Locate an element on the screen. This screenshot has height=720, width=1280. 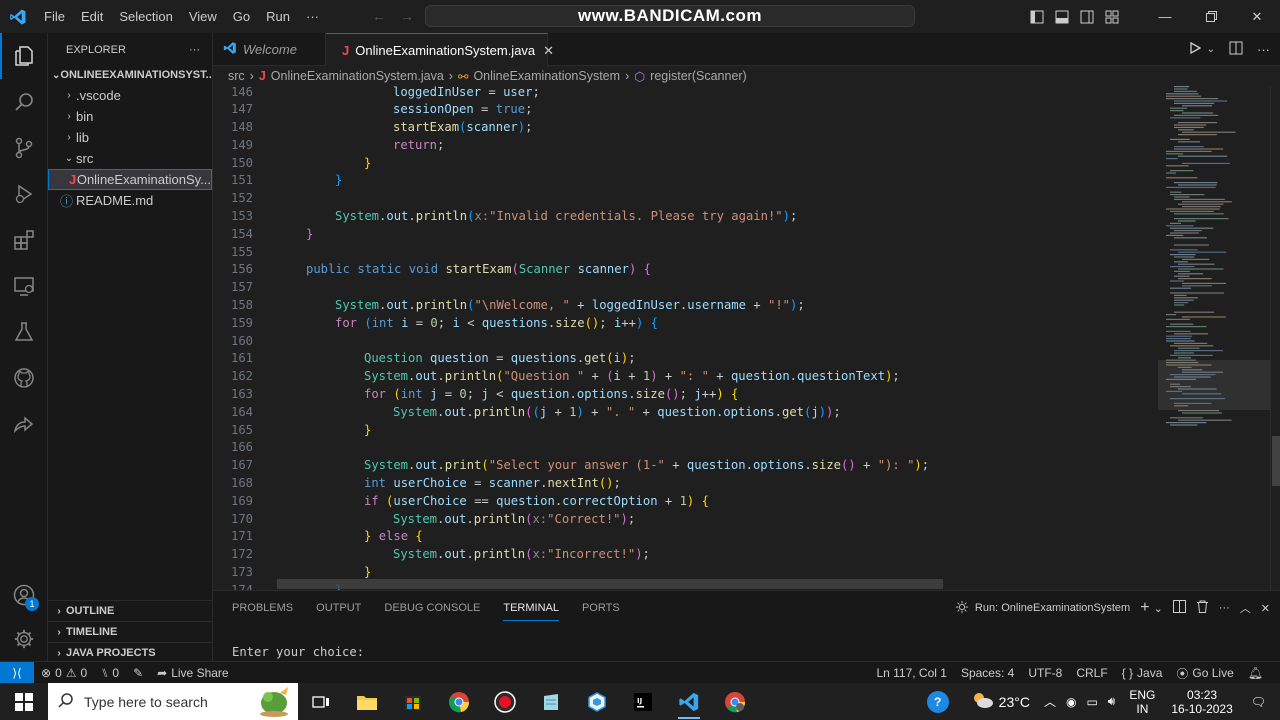
vertical-scrollbar-thumb is located at coordinates (1276, 461).